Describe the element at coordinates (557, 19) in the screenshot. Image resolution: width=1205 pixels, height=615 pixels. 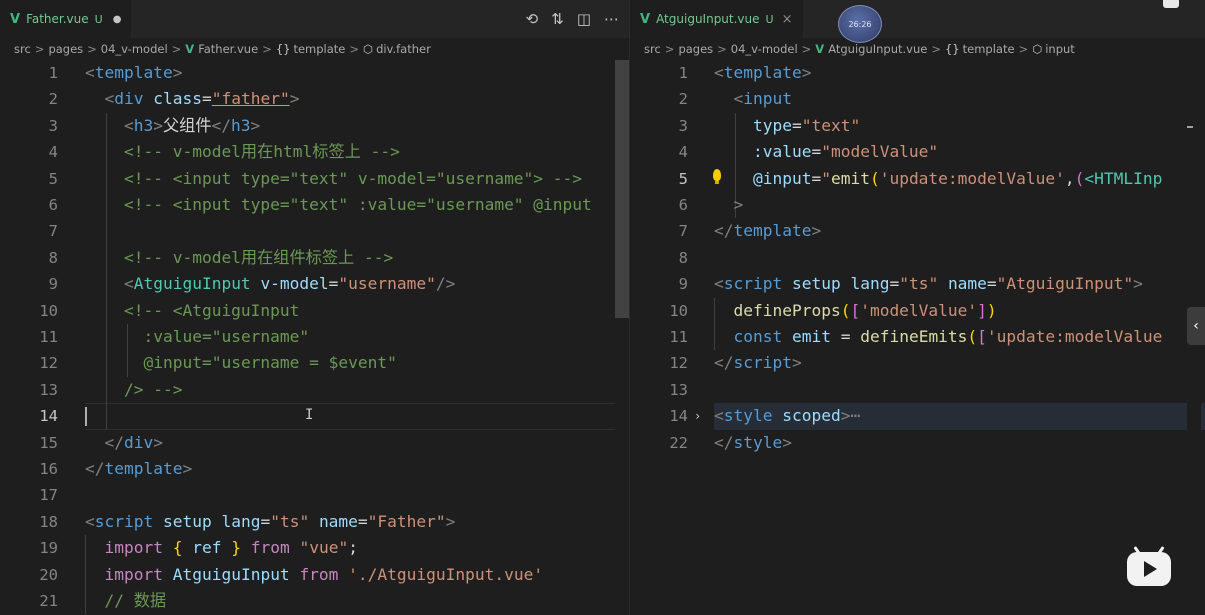
I see `open-changes-icon: ⇅` at that location.